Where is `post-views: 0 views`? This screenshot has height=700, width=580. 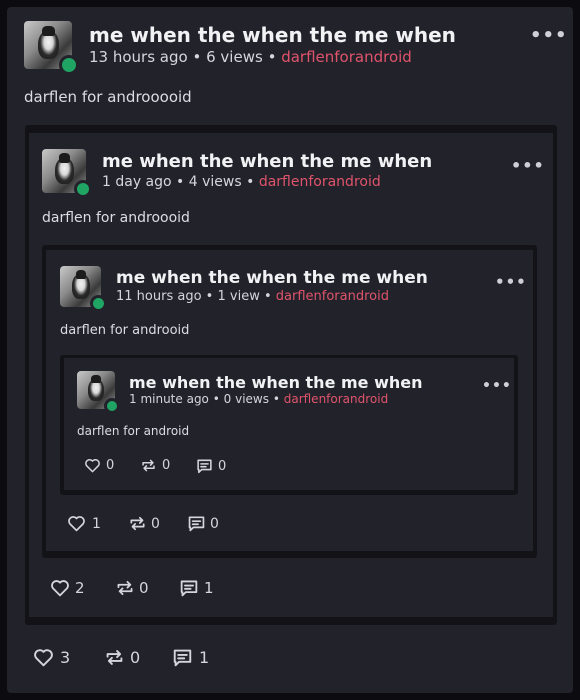 post-views: 0 views is located at coordinates (246, 399).